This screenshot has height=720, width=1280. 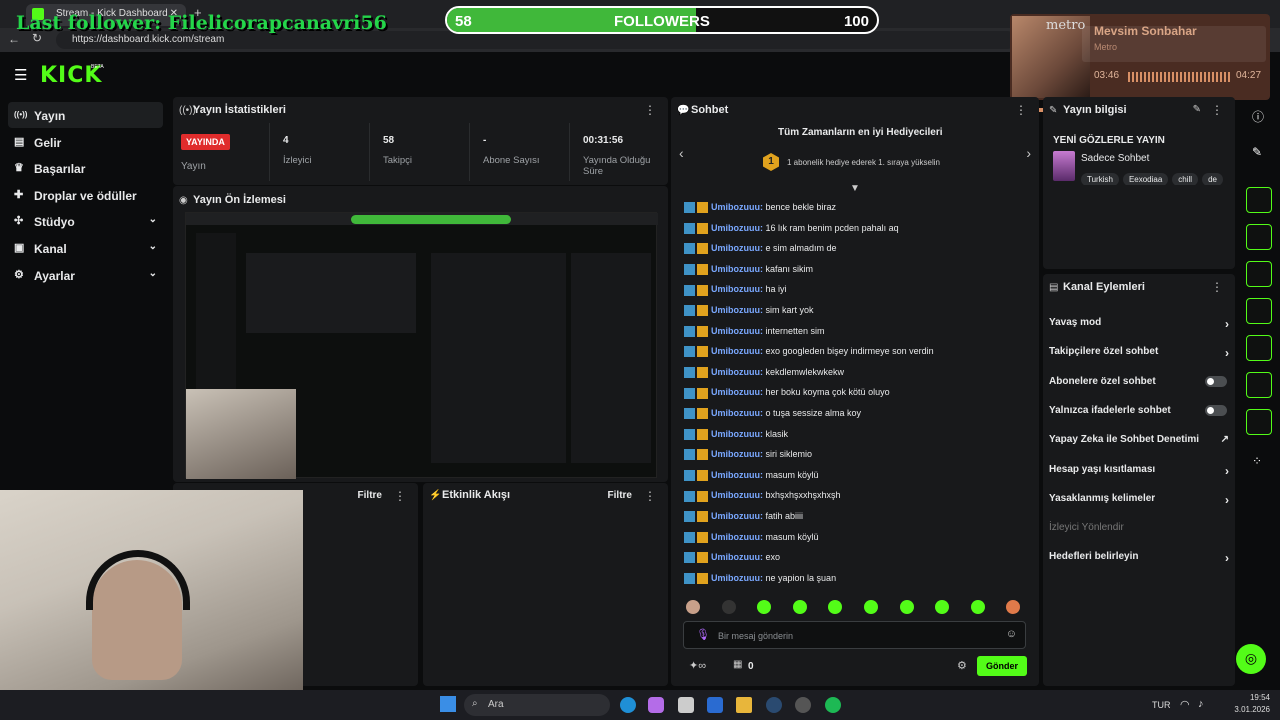 What do you see at coordinates (774, 705) in the screenshot?
I see `steam-icon` at bounding box center [774, 705].